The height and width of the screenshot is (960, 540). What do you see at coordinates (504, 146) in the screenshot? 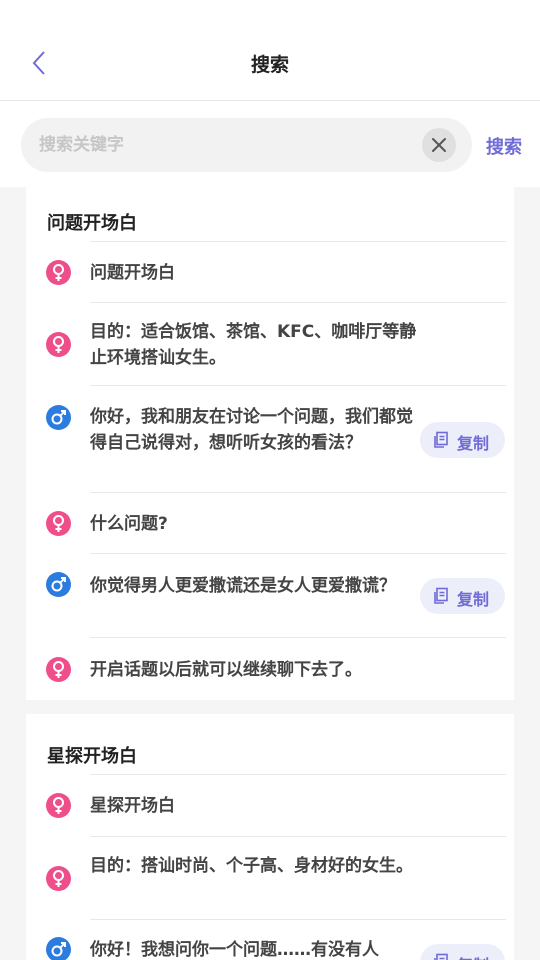
I see `search-button: 搜索` at bounding box center [504, 146].